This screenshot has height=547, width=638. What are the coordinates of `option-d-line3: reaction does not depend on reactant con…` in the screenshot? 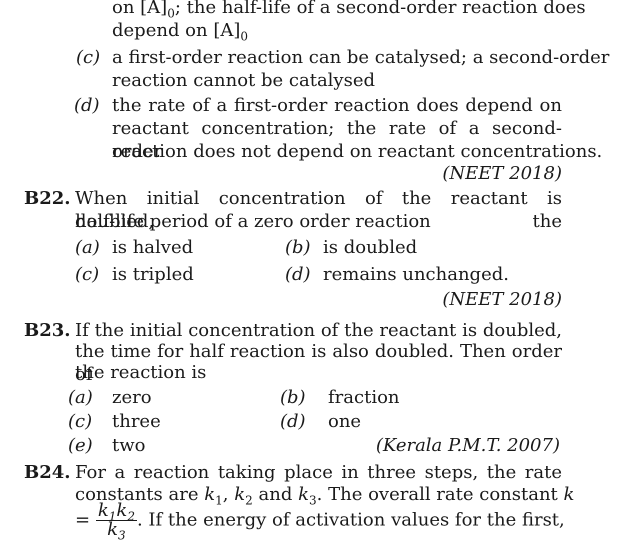 It's located at (357, 151).